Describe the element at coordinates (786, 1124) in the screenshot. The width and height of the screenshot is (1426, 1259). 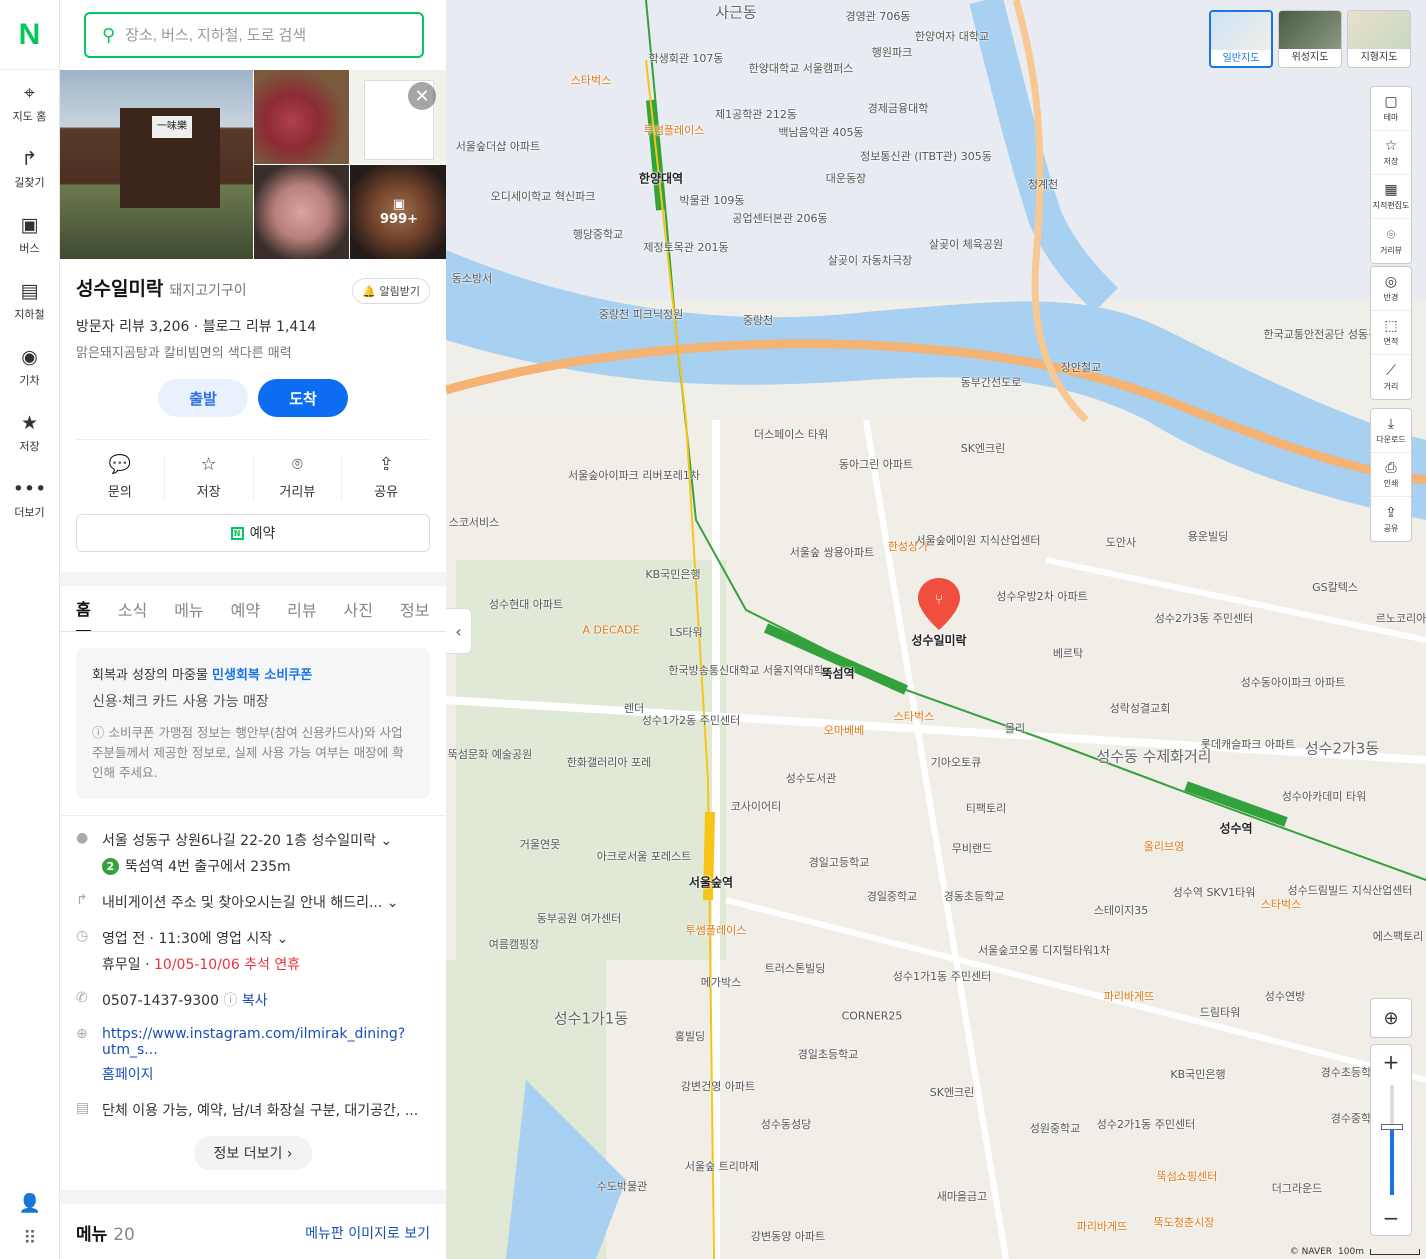
I see `map-label: 성수동성당` at that location.